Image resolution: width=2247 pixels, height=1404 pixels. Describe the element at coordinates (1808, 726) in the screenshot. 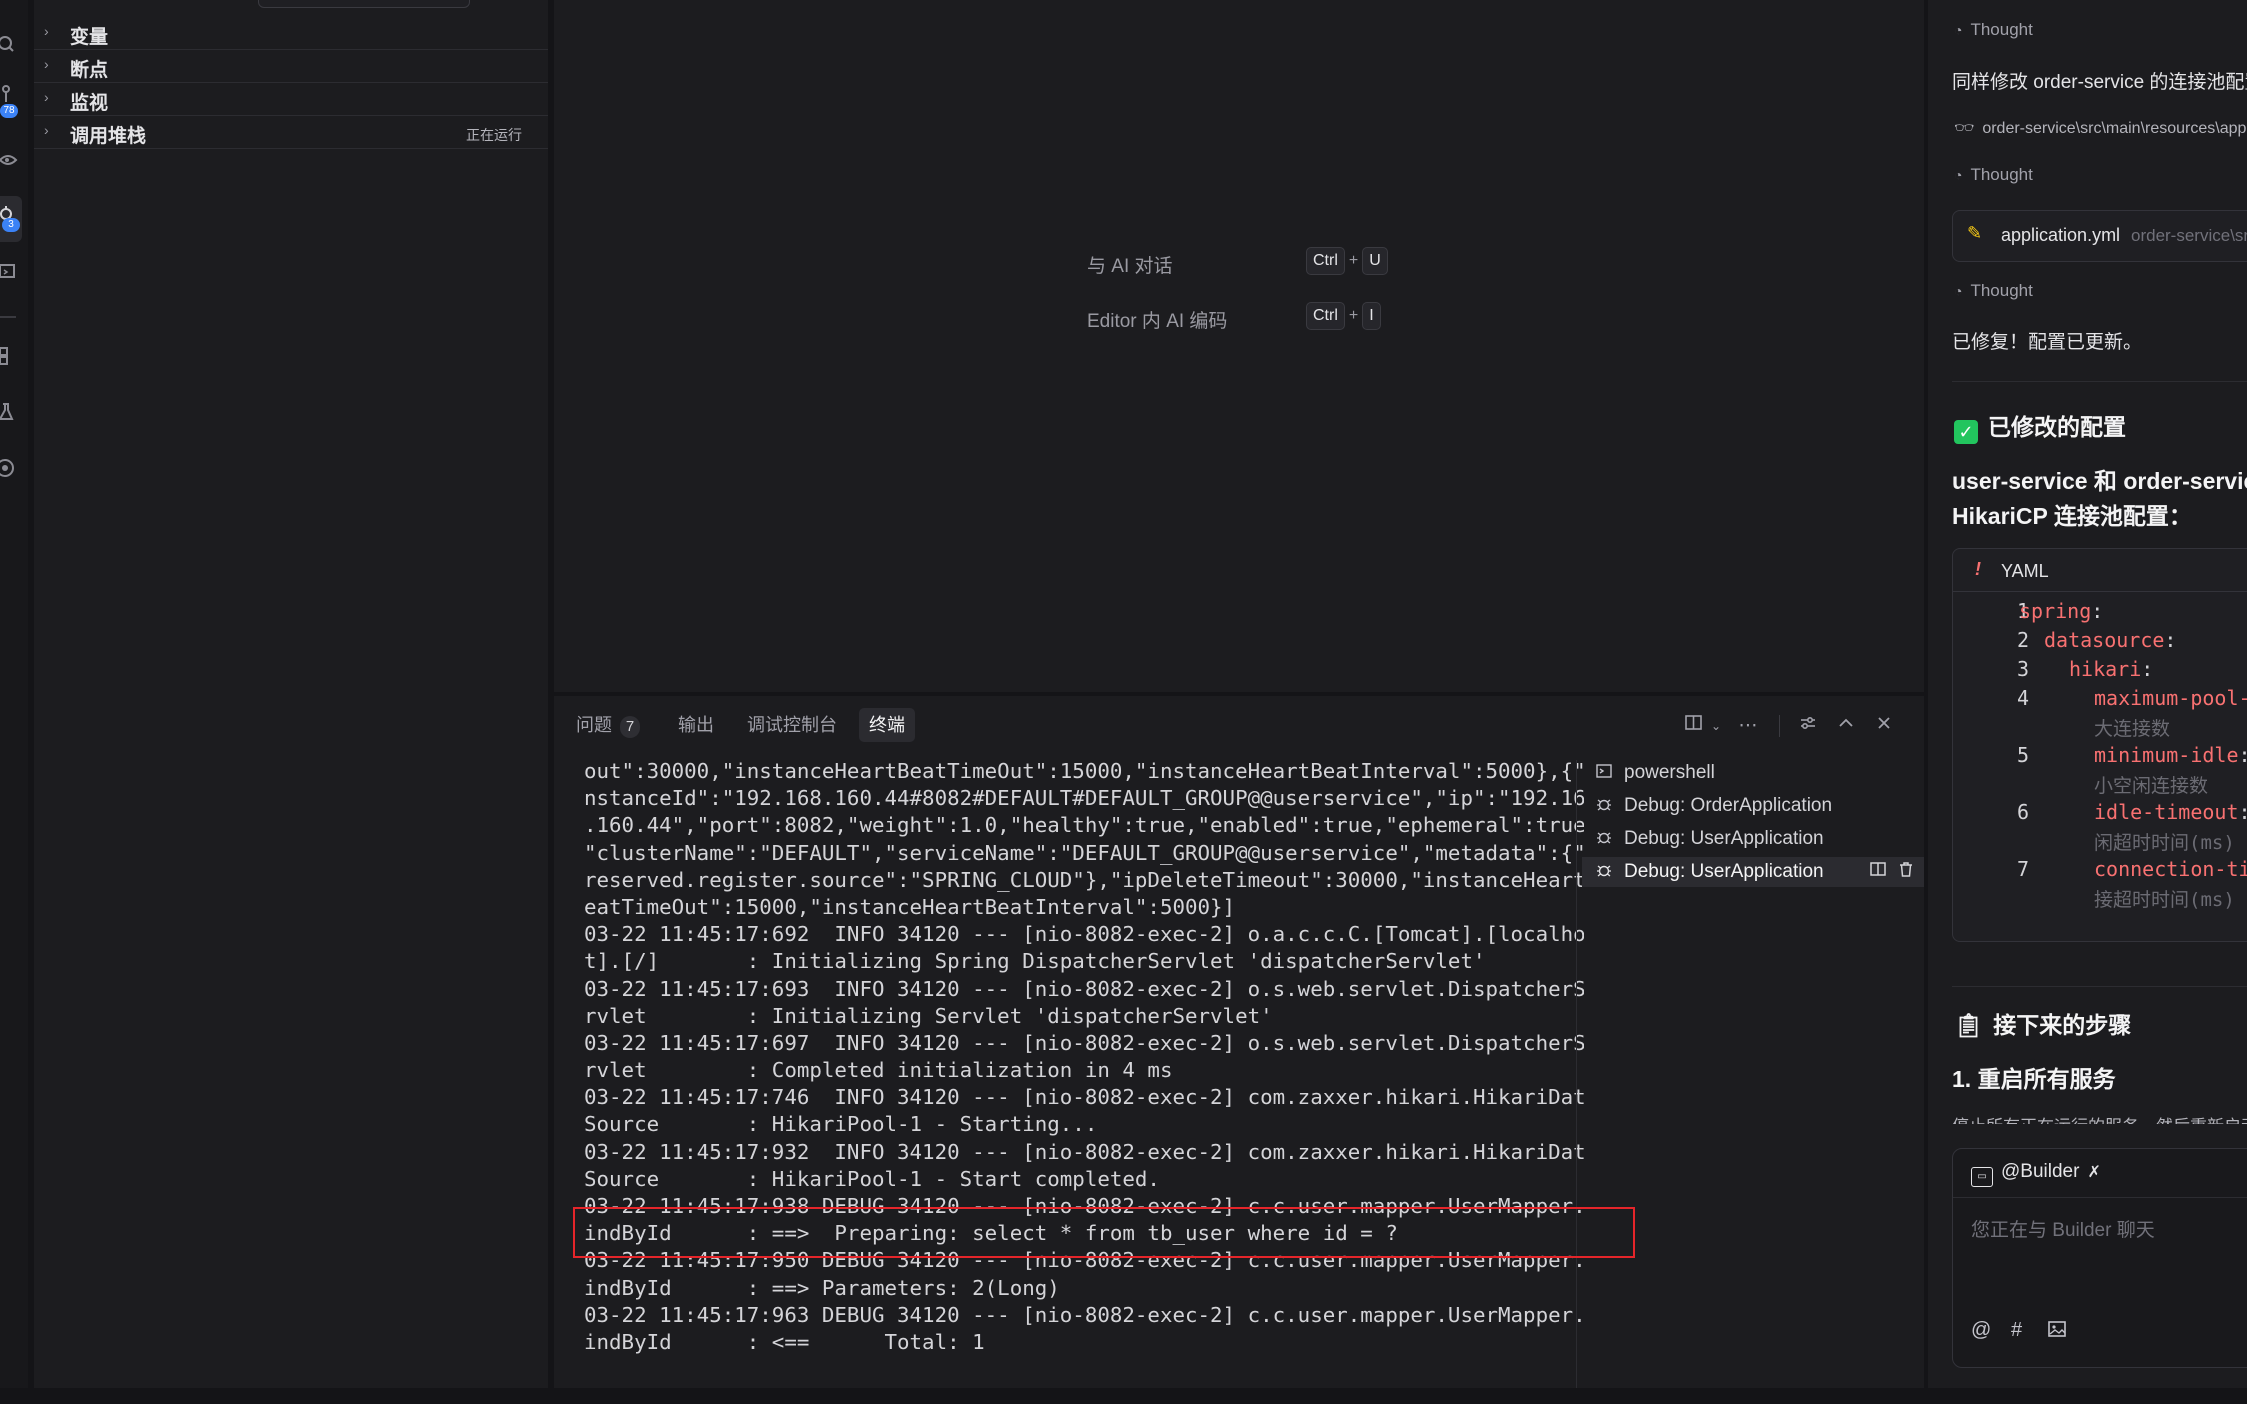

I see `settings-sliders-icon` at that location.